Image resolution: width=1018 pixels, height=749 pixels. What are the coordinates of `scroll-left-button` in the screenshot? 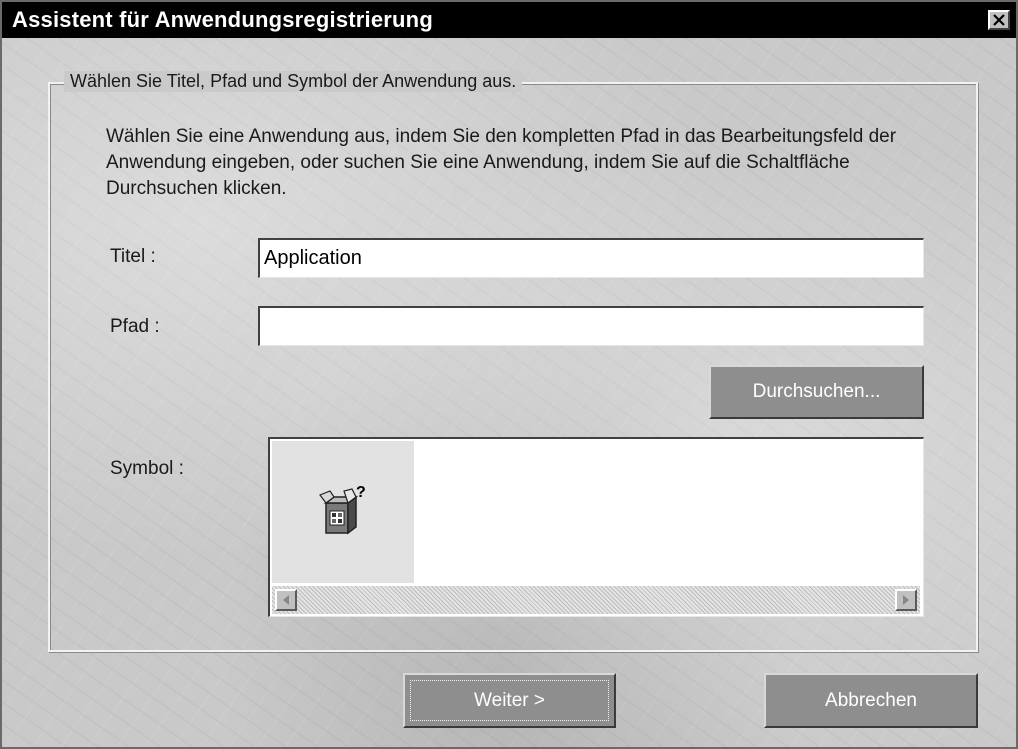 It's located at (286, 600).